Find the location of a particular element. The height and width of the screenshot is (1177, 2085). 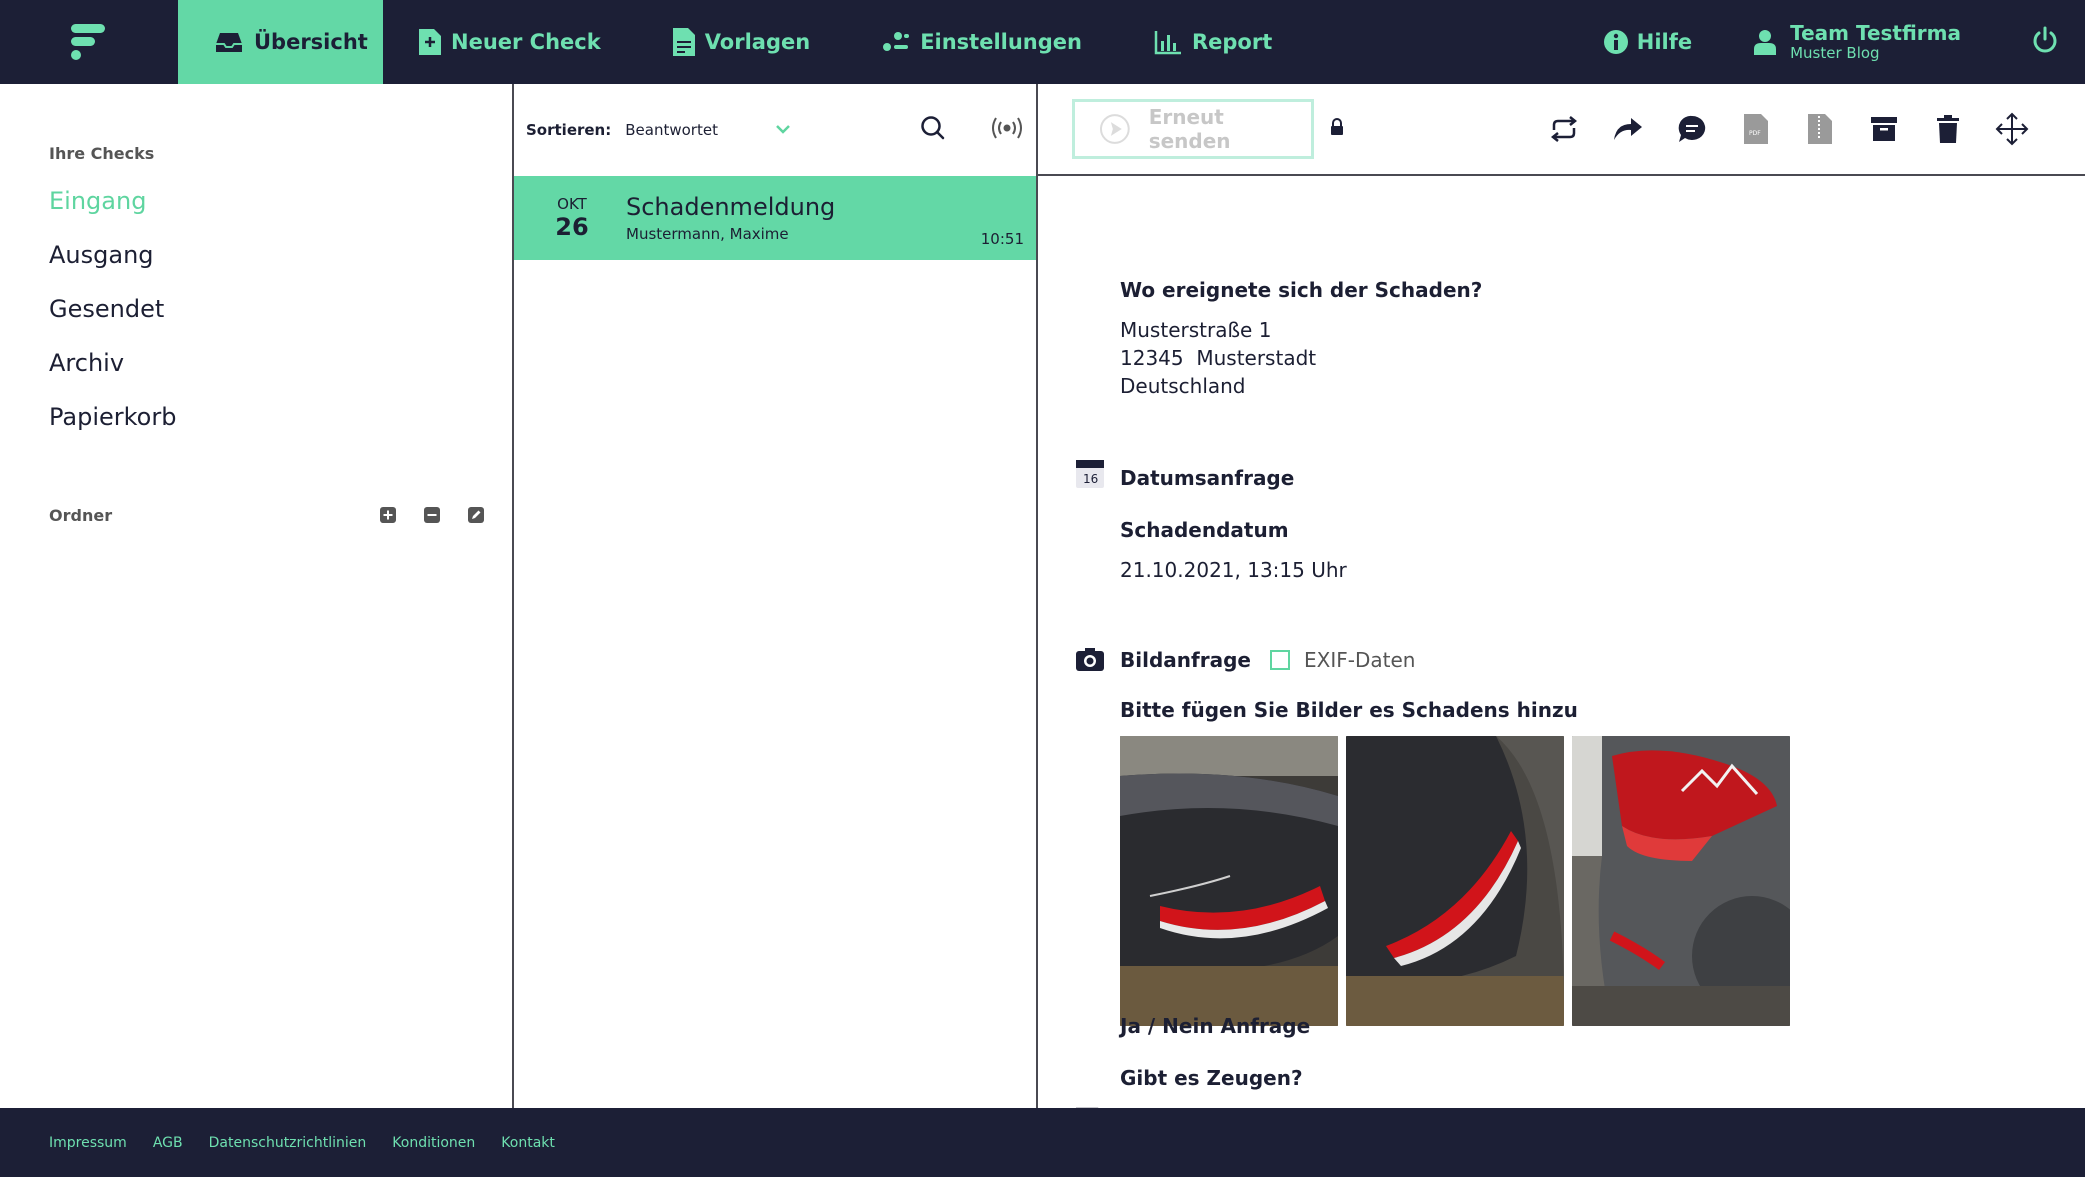

repeat-button is located at coordinates (1564, 129).